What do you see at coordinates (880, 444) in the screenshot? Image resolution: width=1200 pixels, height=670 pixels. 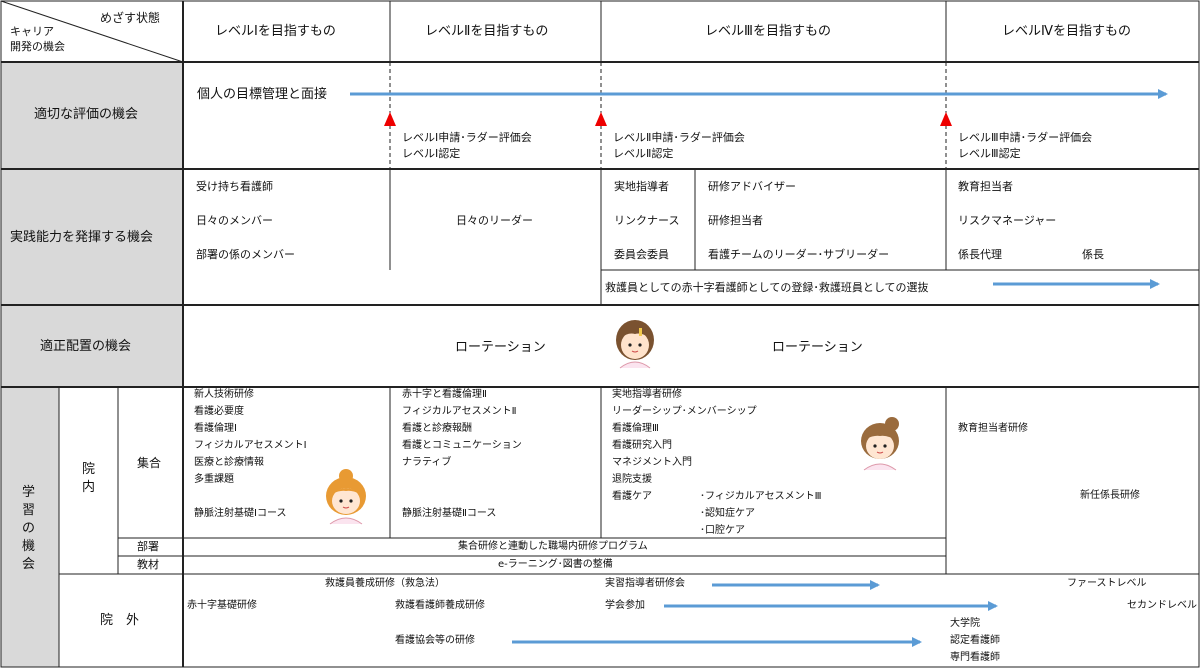 I see `nurse-character-bun-icon` at bounding box center [880, 444].